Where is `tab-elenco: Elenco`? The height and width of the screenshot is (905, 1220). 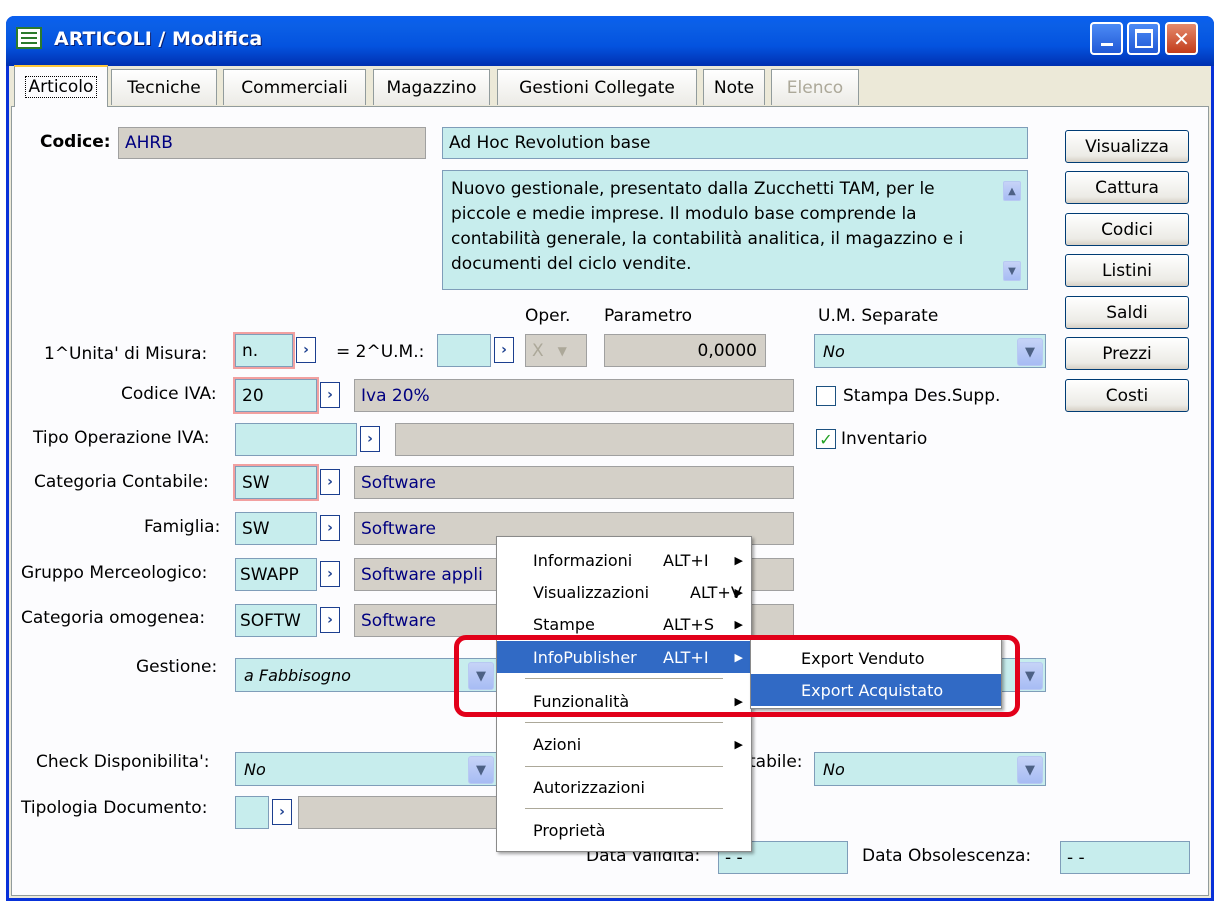
tab-elenco: Elenco is located at coordinates (815, 87).